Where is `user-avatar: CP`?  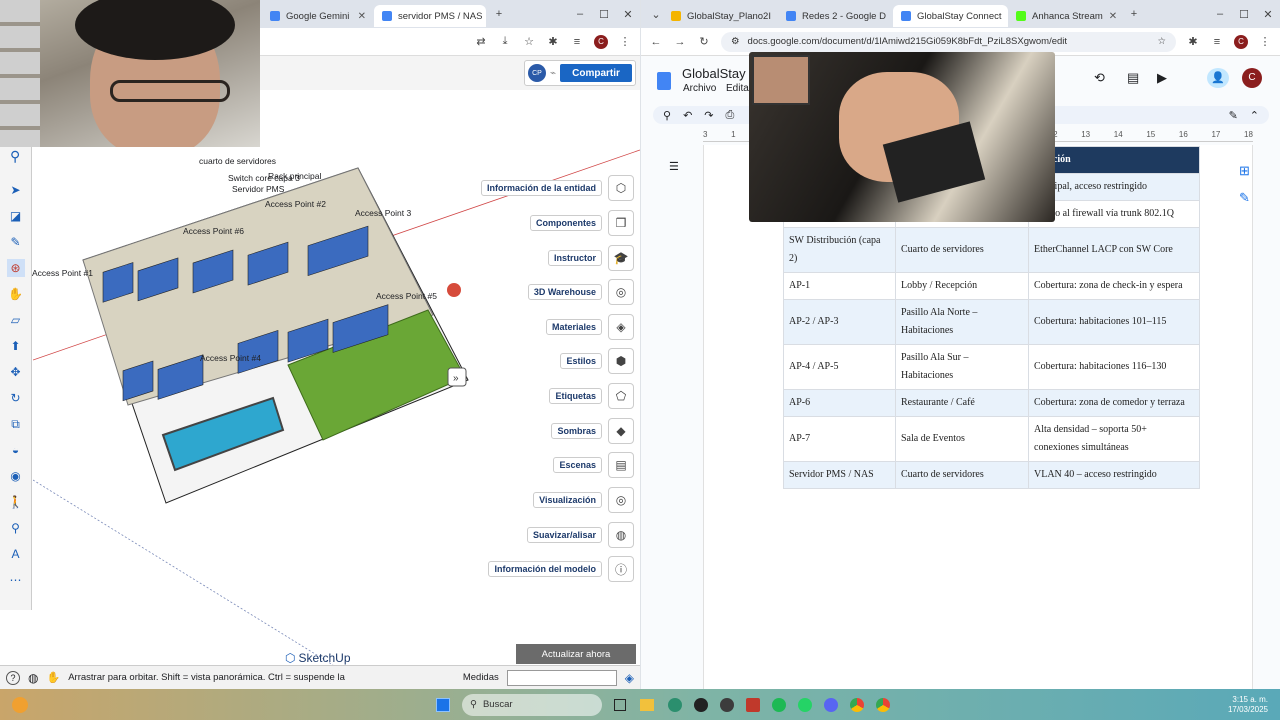
user-avatar: CP is located at coordinates (537, 73).